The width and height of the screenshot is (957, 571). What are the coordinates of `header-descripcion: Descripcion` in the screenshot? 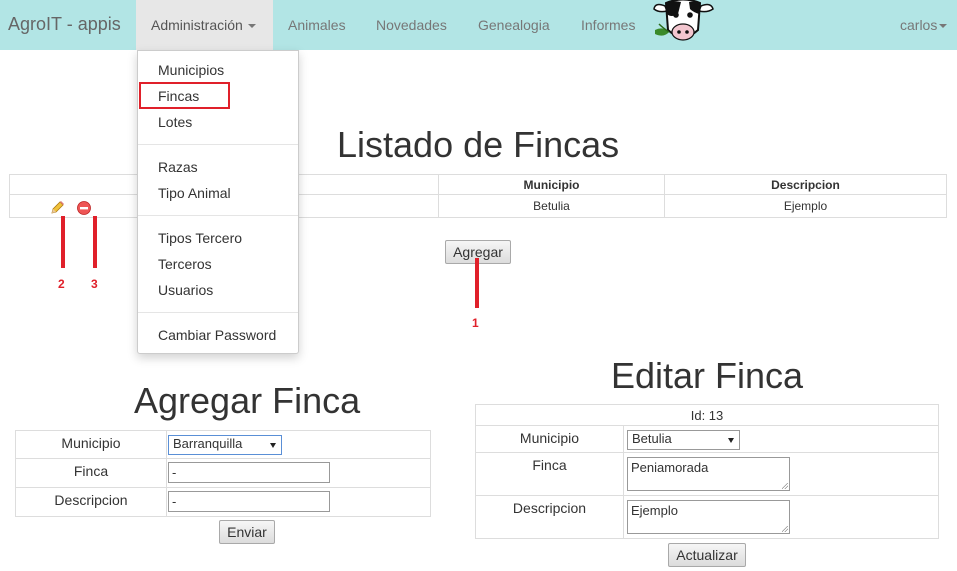 It's located at (805, 184).